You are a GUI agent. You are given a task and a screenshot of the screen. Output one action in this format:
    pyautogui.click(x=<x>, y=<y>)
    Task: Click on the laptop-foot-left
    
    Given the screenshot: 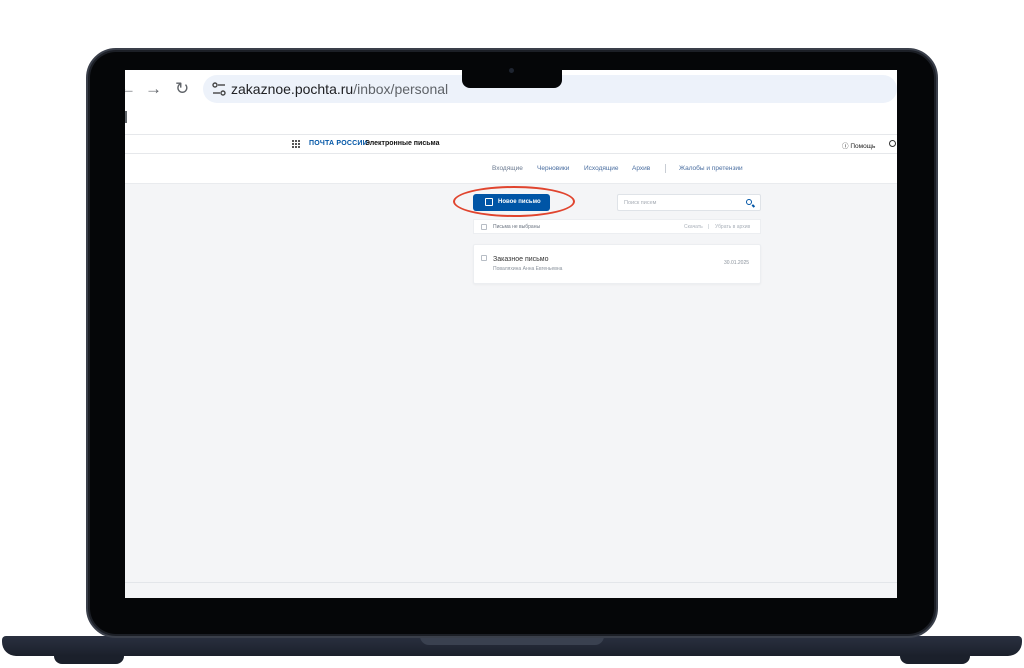 What is the action you would take?
    pyautogui.click(x=89, y=660)
    